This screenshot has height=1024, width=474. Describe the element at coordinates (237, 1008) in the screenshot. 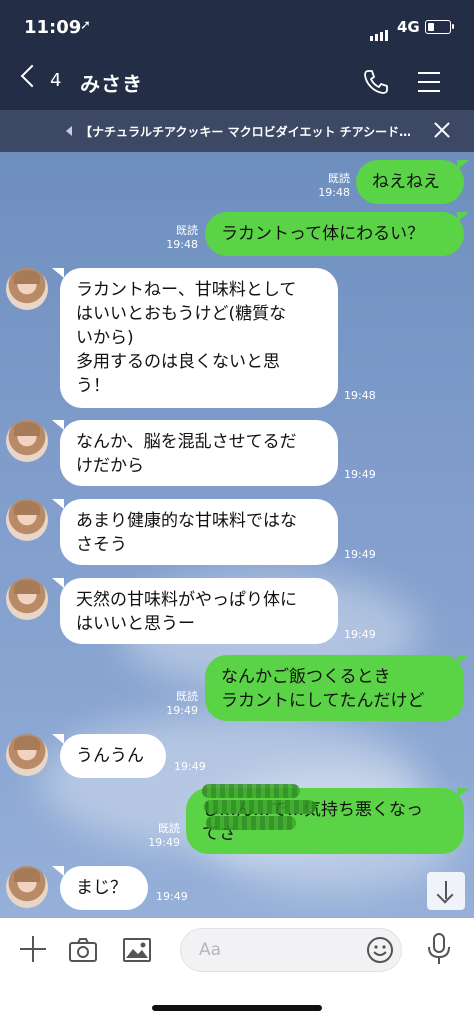

I see `home-indicator` at that location.